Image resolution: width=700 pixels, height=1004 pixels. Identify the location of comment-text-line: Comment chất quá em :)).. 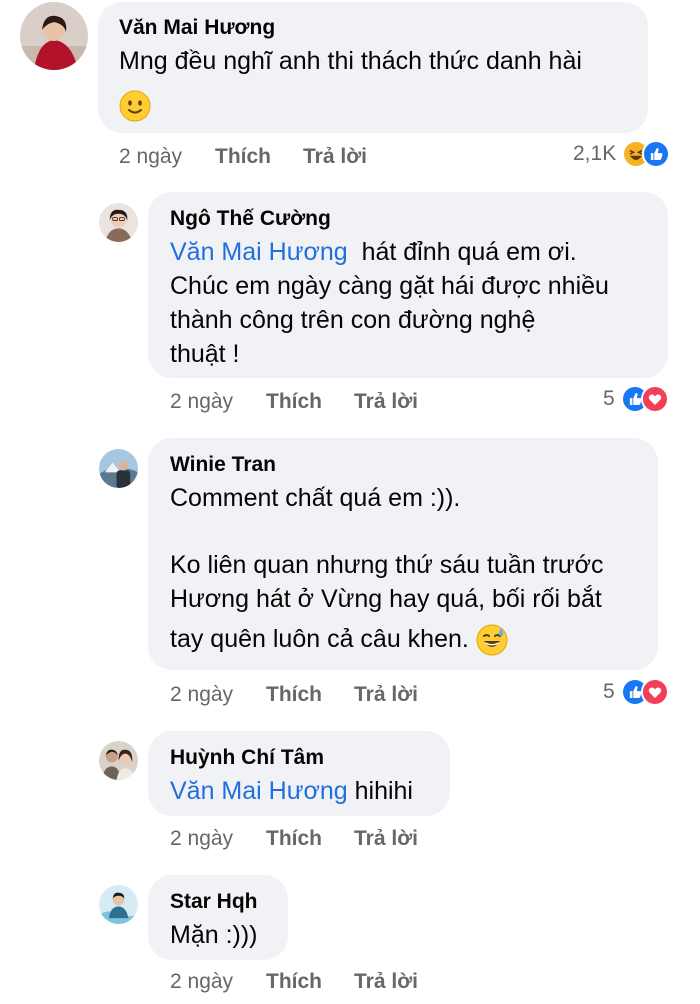
(315, 498).